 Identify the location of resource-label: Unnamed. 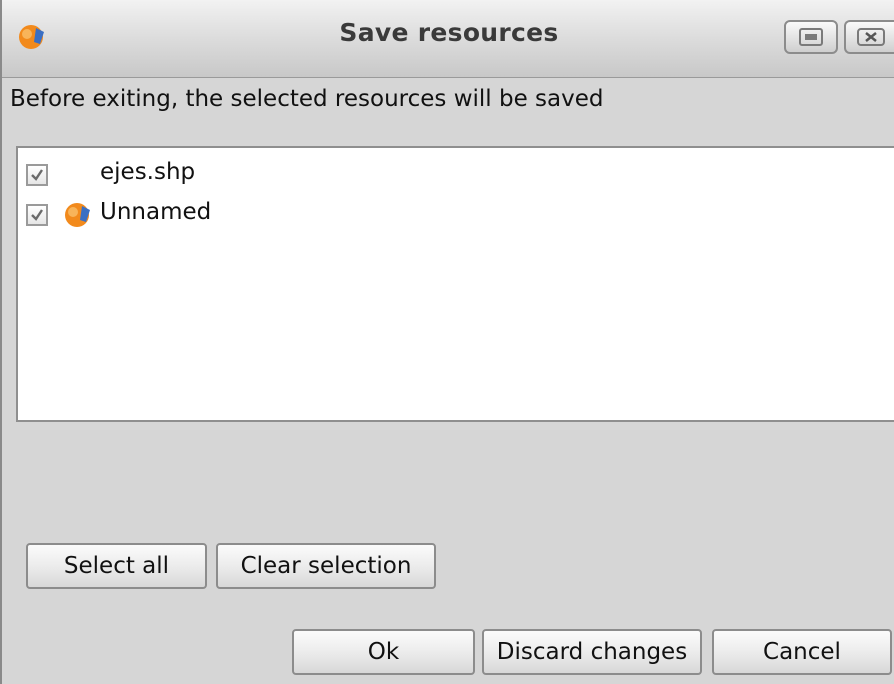
(156, 212).